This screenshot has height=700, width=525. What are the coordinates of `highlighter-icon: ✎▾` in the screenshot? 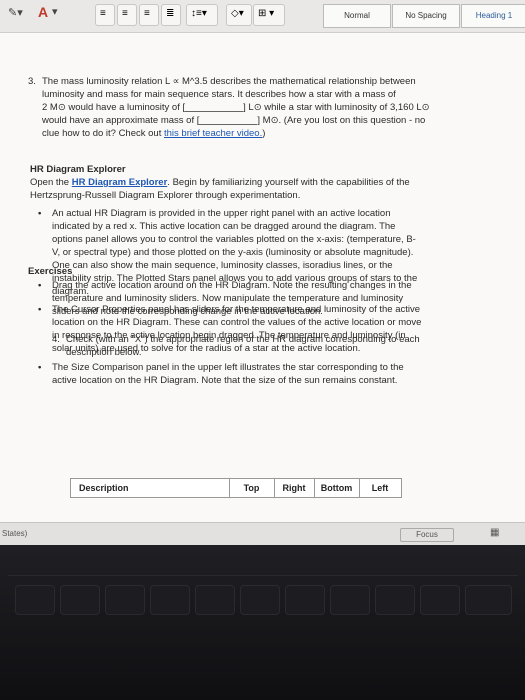 It's located at (15, 12).